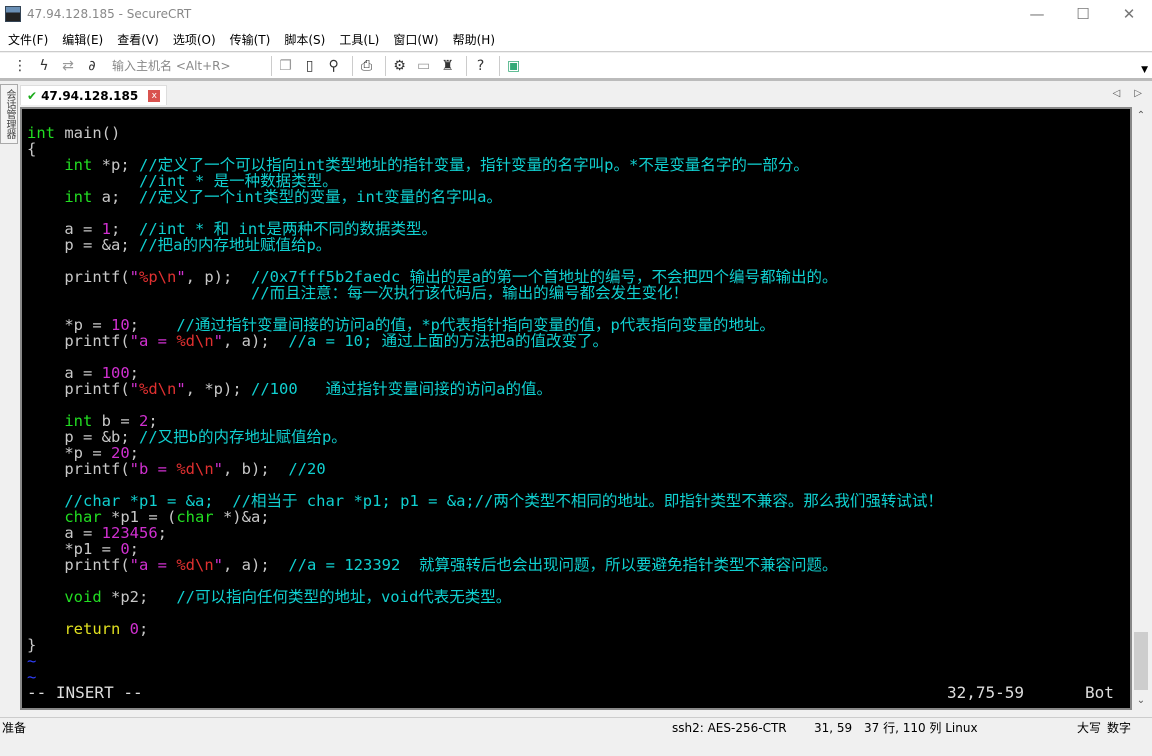  What do you see at coordinates (171, 66) in the screenshot?
I see `host-input: 输入主机名 <Alt+R>` at bounding box center [171, 66].